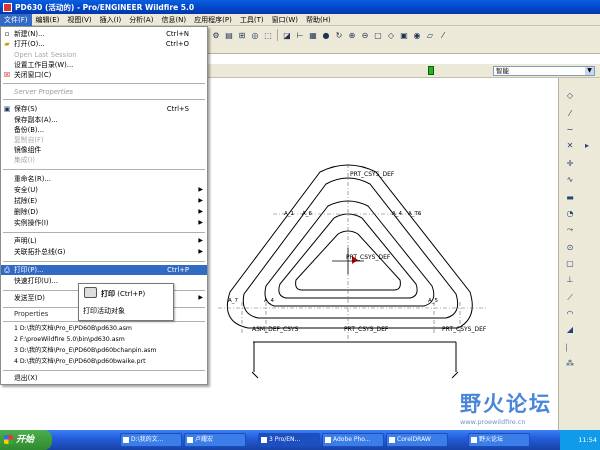 Image resolution: width=600 pixels, height=450 pixels. Describe the element at coordinates (104, 362) in the screenshot. I see `recent-file-4: 4 D:\我的文档\Pro_E\PD60B\pd60bwaike.prt` at that location.